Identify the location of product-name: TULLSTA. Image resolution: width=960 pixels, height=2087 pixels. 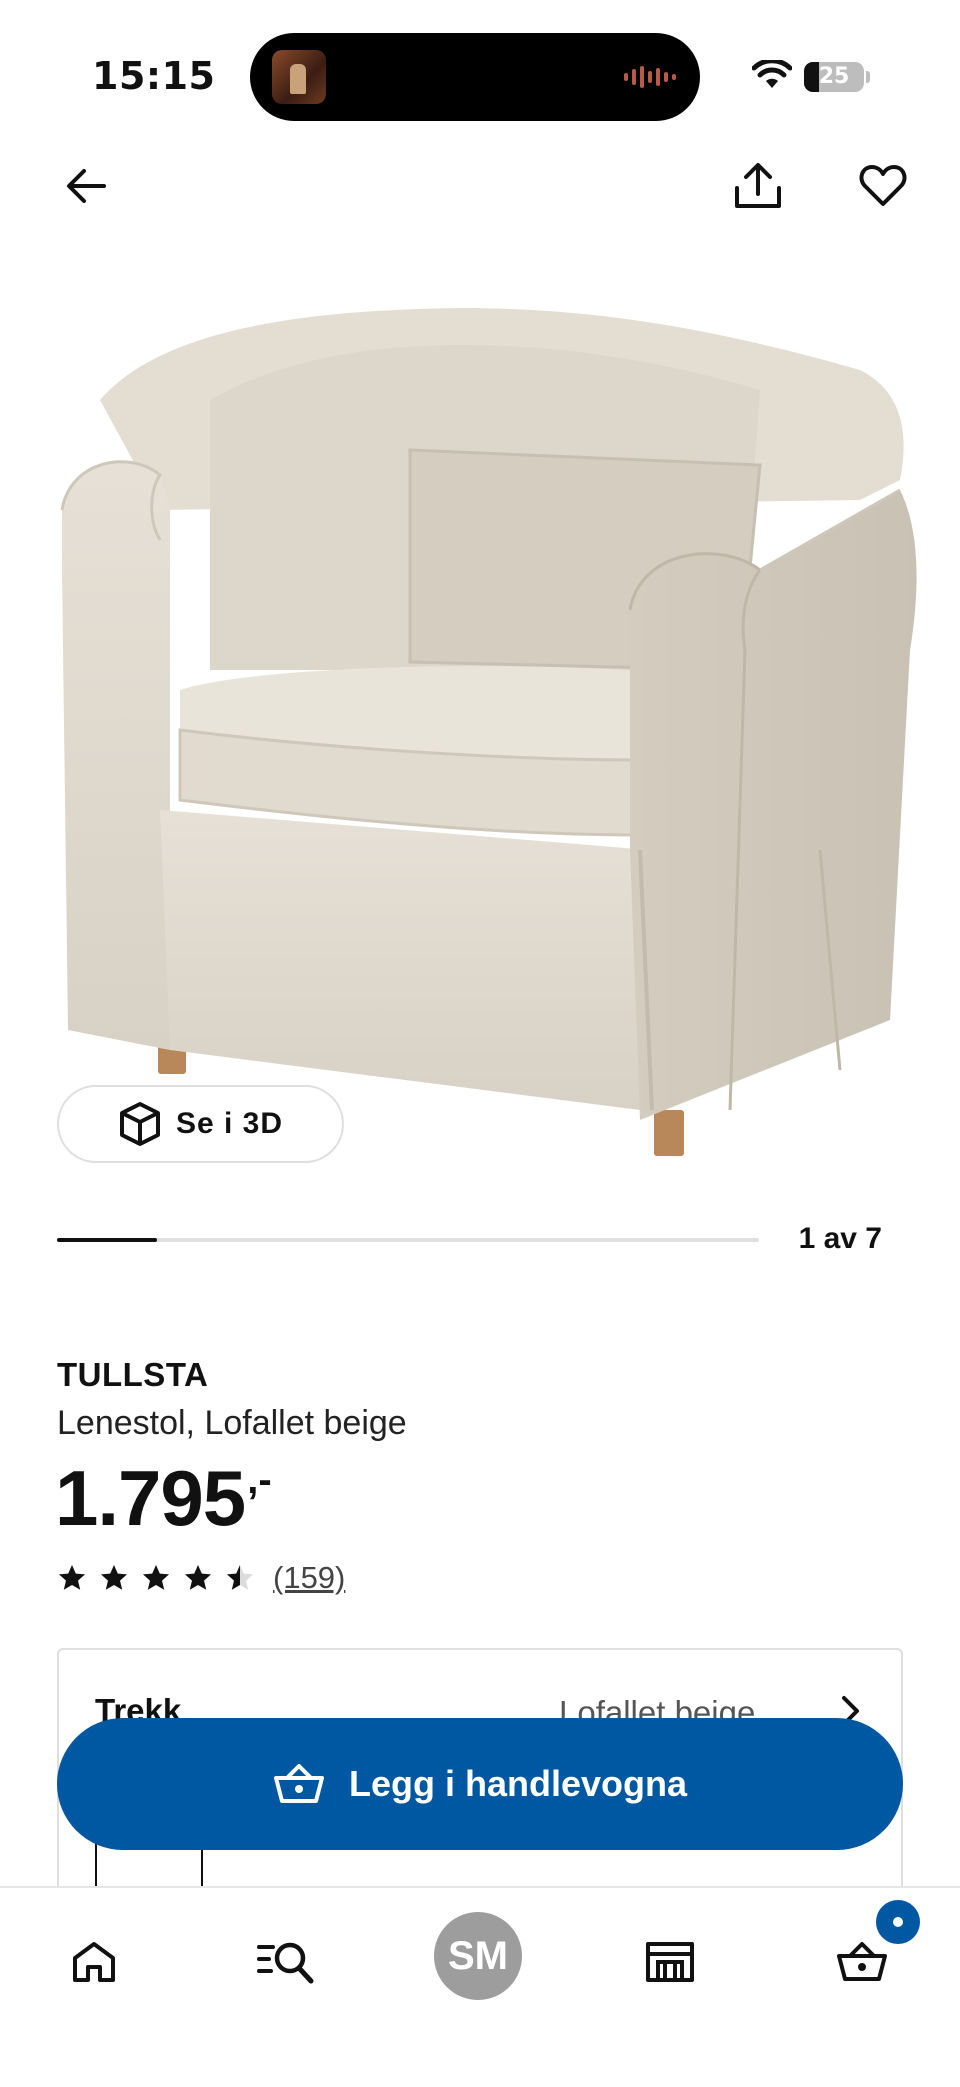
(133, 1374).